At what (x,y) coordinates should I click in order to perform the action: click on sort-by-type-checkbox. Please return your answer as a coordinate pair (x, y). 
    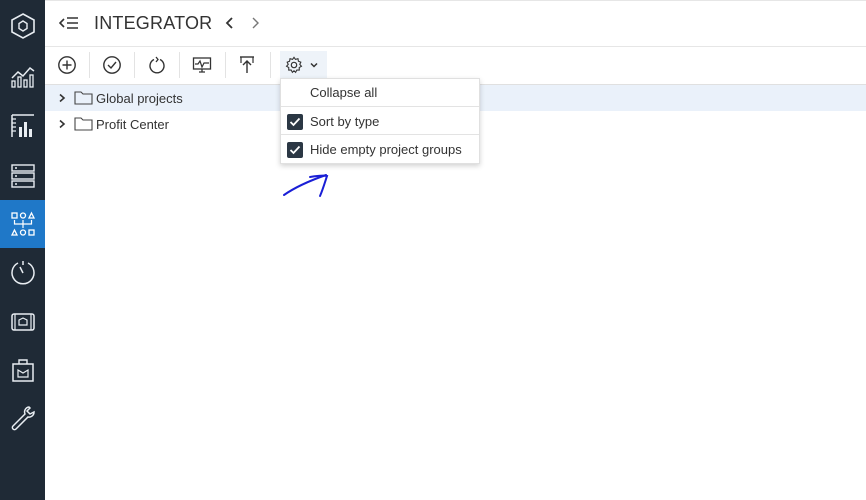
    Looking at the image, I should click on (295, 122).